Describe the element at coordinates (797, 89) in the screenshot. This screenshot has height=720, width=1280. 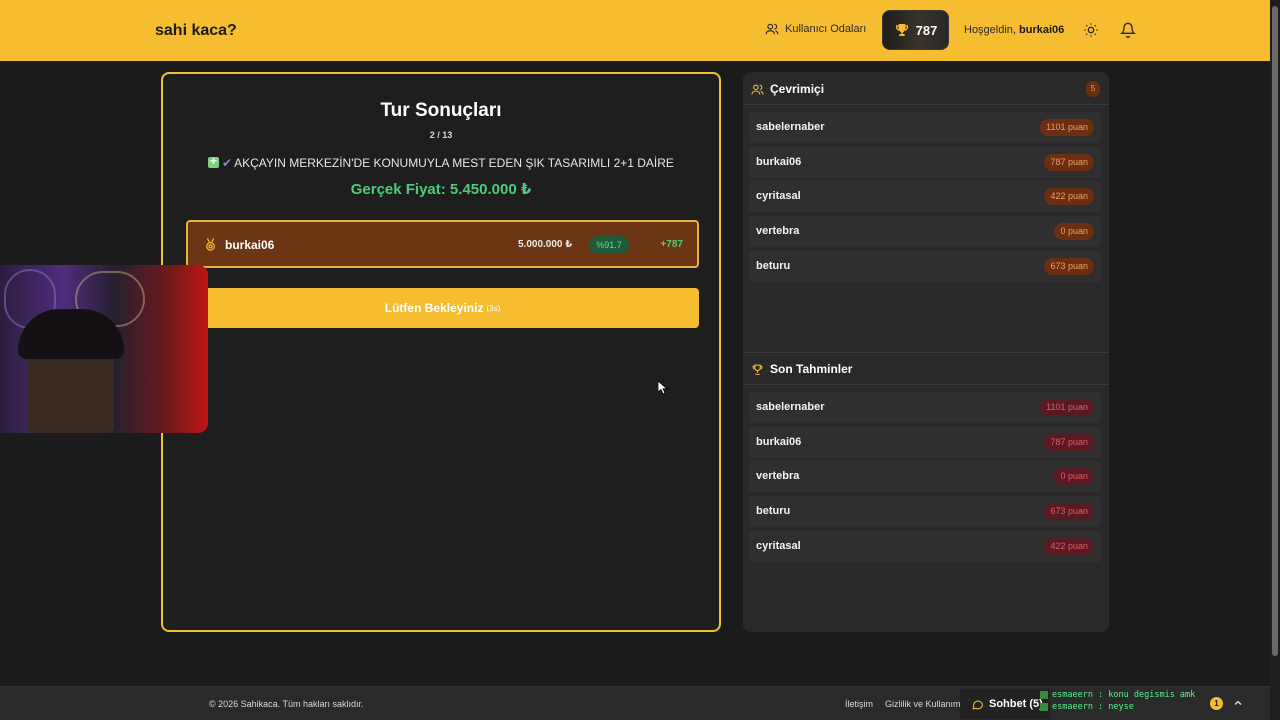
I see `online-title: Çevrimiçi` at that location.